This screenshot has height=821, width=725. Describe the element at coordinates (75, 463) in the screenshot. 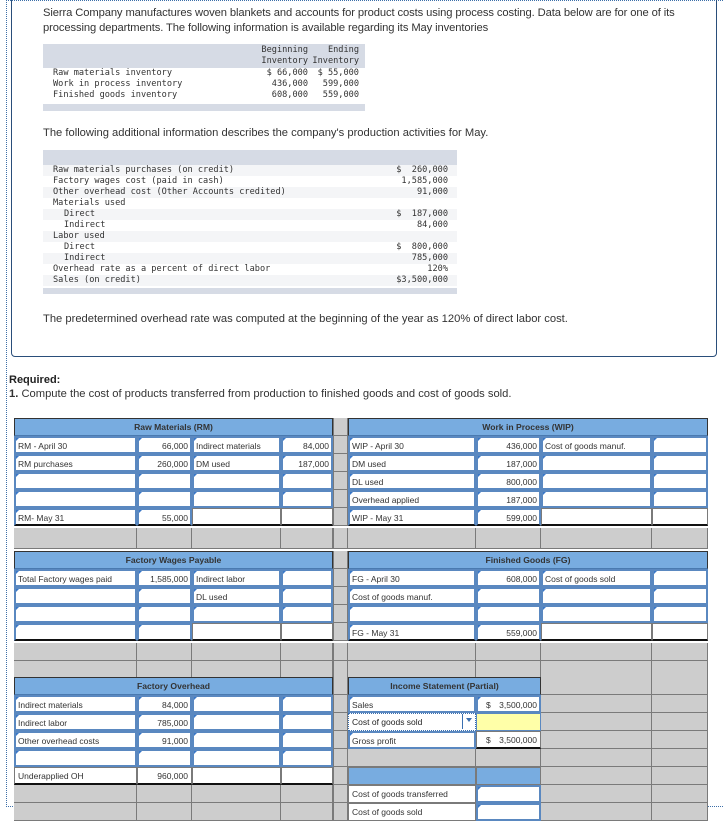

I see `raw-materials-debit-label: RM purchases` at that location.